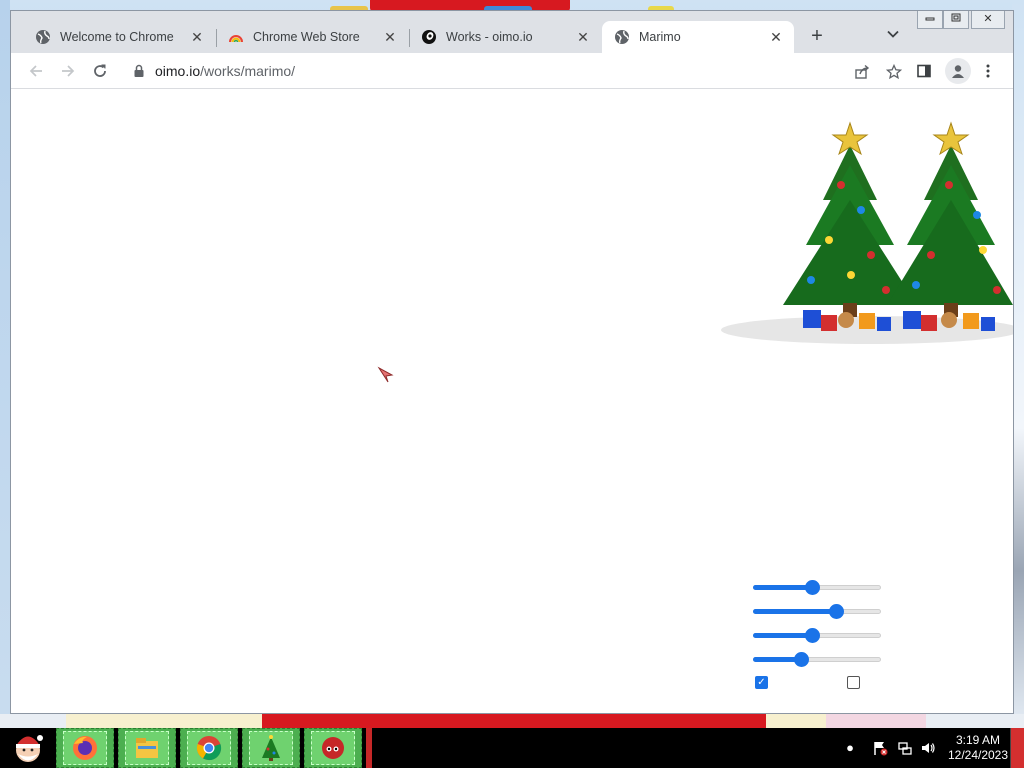 This screenshot has width=1024, height=768. I want to click on url-text: oimo.io/works/marimo/, so click(225, 71).